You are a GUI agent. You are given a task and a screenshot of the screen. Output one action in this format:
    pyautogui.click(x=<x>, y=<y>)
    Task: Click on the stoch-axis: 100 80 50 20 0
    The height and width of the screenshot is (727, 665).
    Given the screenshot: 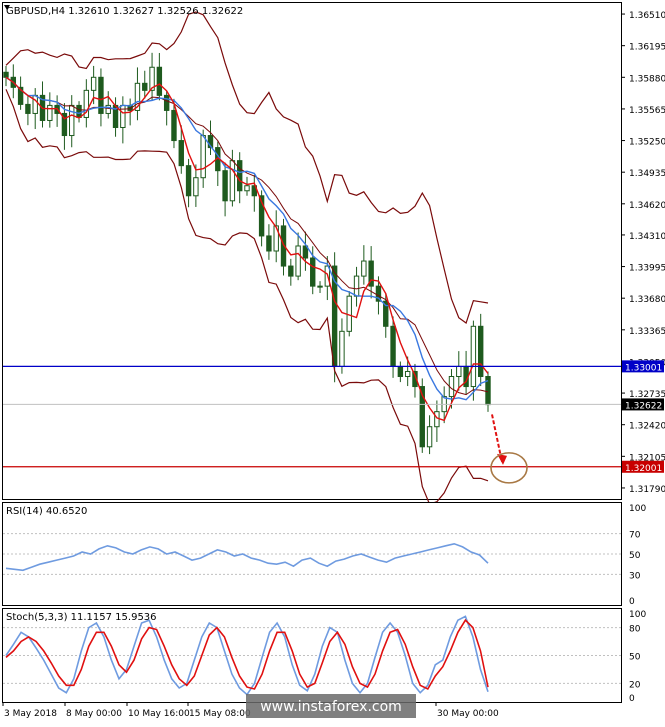 What is the action you would take?
    pyautogui.click(x=637, y=657)
    